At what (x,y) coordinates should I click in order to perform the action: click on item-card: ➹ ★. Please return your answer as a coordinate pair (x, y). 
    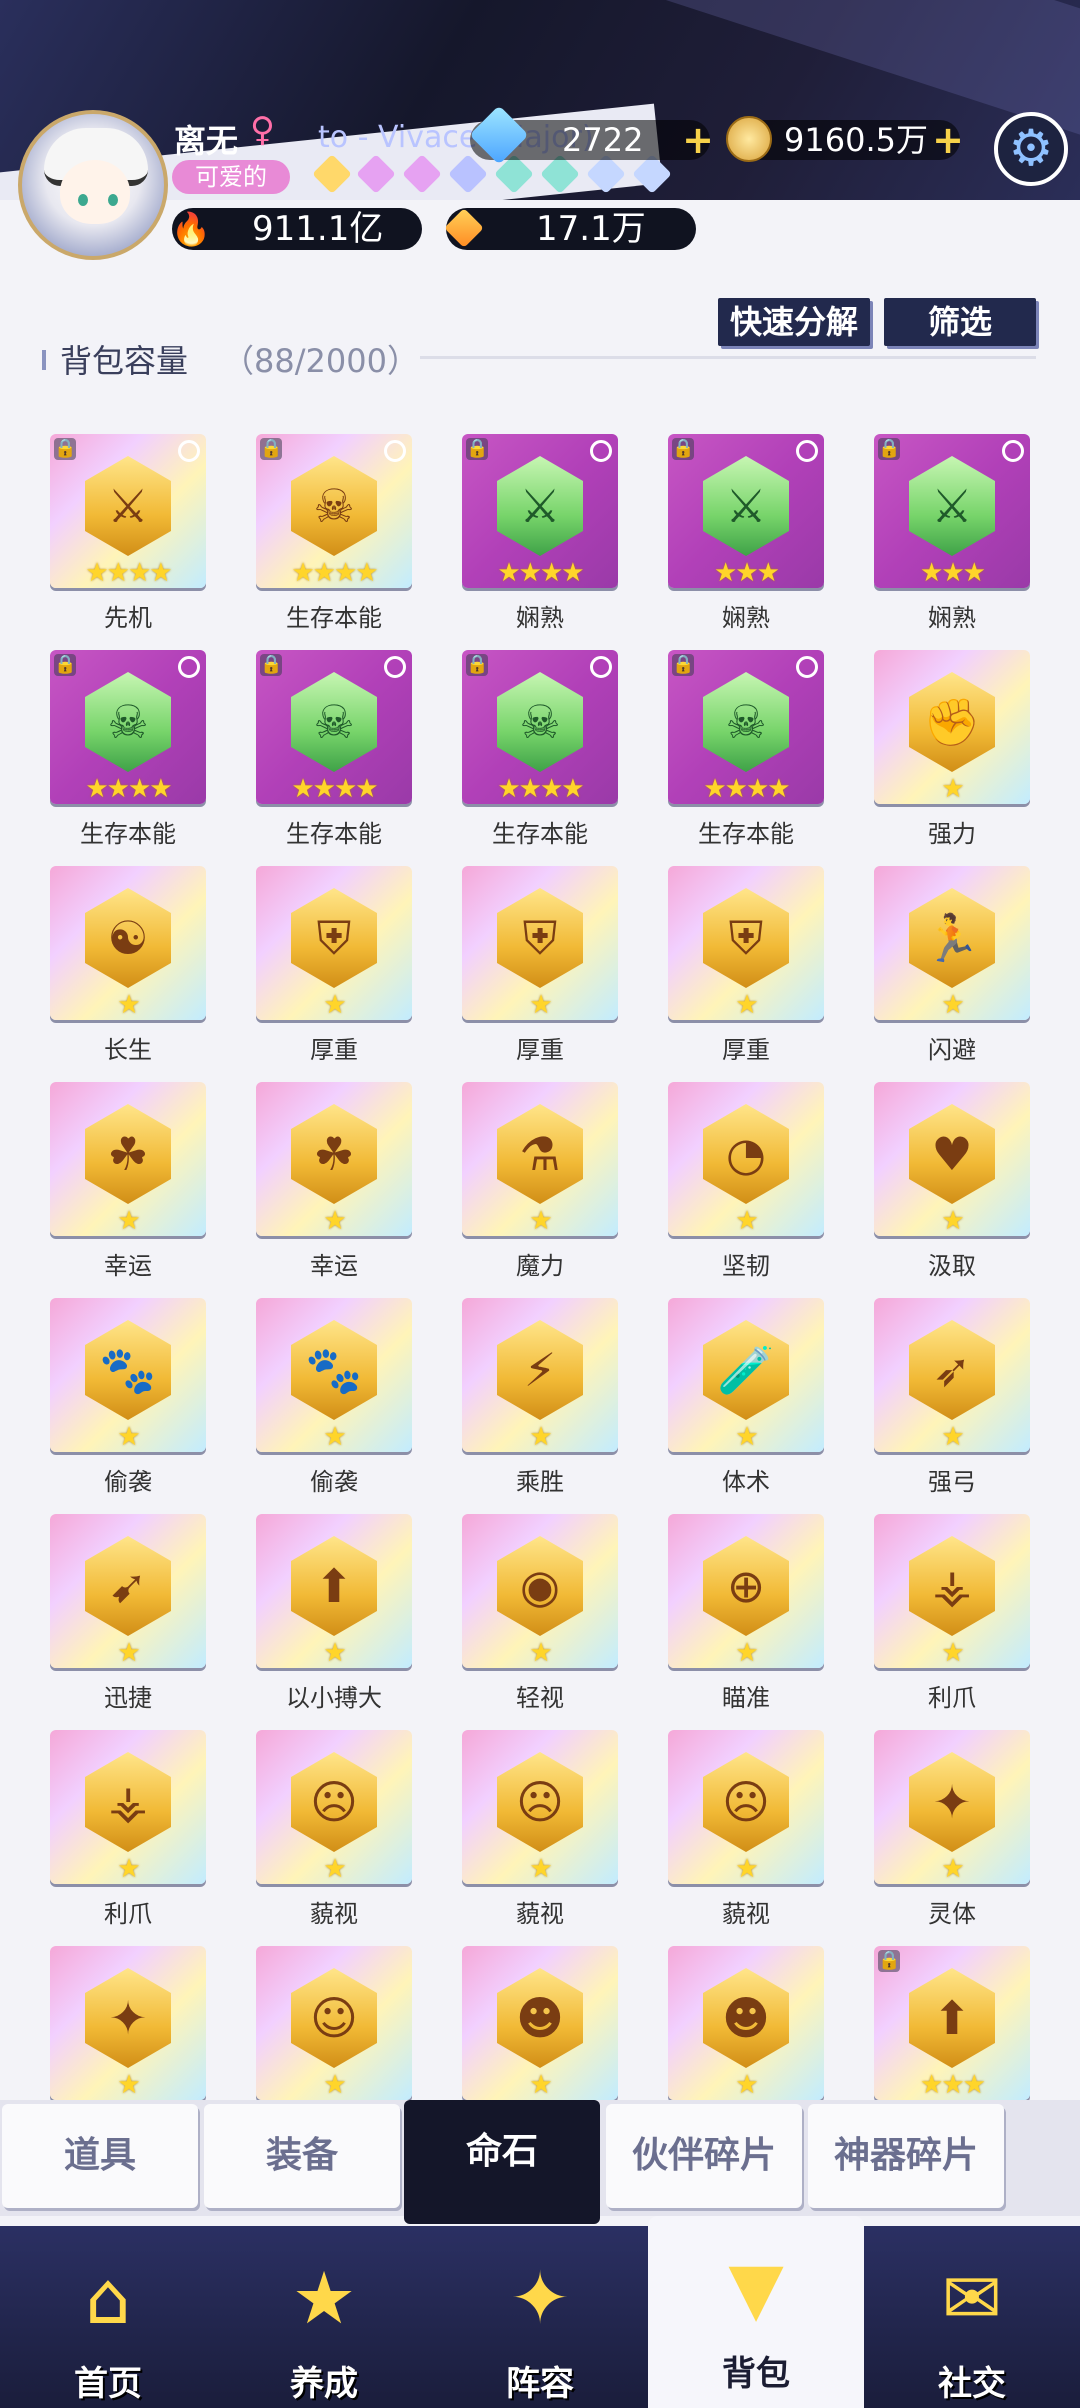
    Looking at the image, I should click on (128, 1591).